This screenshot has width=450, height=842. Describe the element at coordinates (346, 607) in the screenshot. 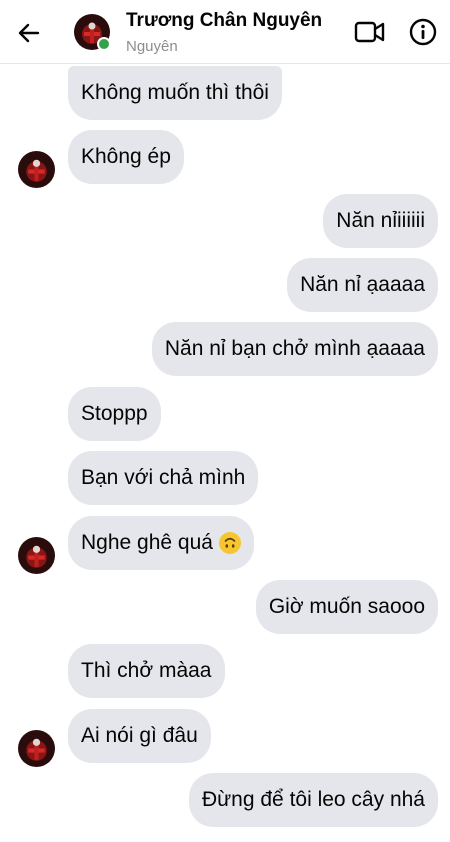

I see `message-bubble-outgoing: Giờ muốn saooo` at that location.